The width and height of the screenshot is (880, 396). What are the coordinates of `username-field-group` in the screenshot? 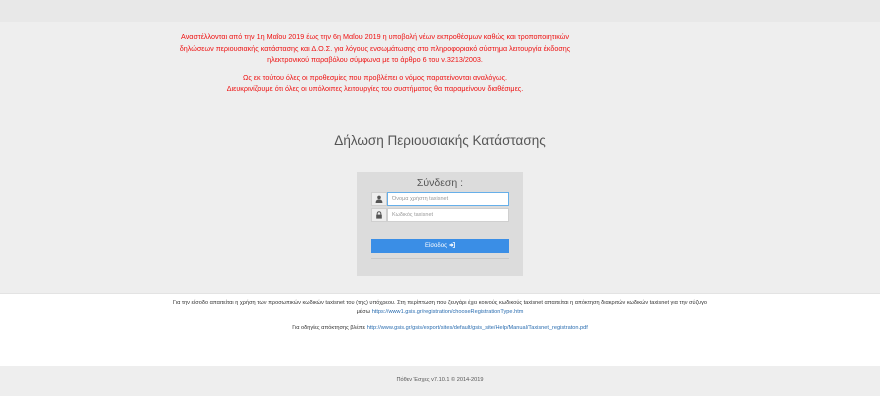 It's located at (440, 199).